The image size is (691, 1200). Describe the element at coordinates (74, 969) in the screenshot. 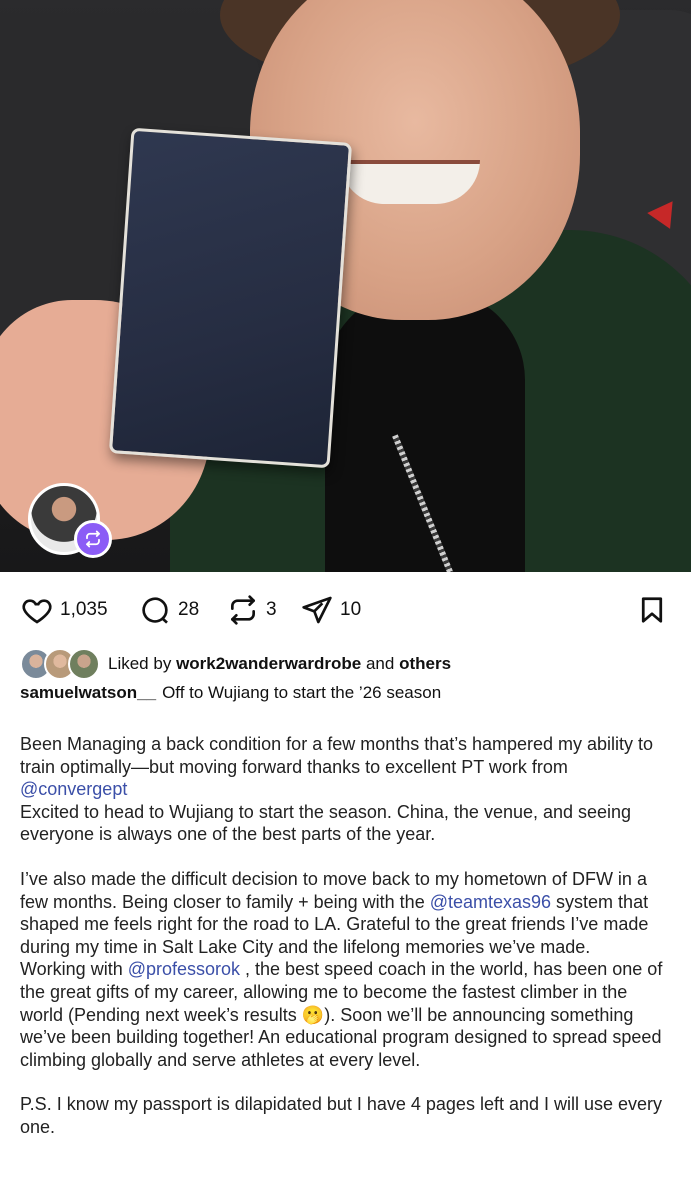

I see `caption-text: Working with` at that location.